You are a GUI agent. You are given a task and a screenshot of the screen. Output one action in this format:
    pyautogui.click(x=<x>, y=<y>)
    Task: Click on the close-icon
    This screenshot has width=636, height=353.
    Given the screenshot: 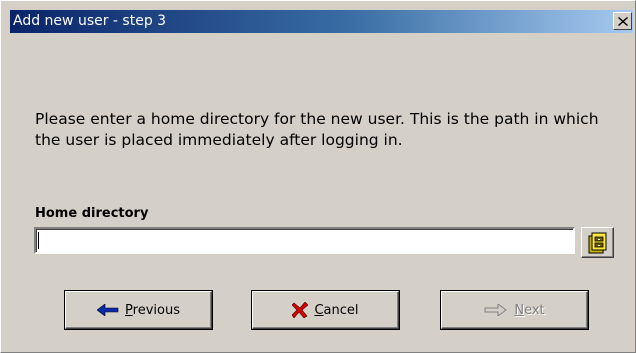 What is the action you would take?
    pyautogui.click(x=622, y=21)
    